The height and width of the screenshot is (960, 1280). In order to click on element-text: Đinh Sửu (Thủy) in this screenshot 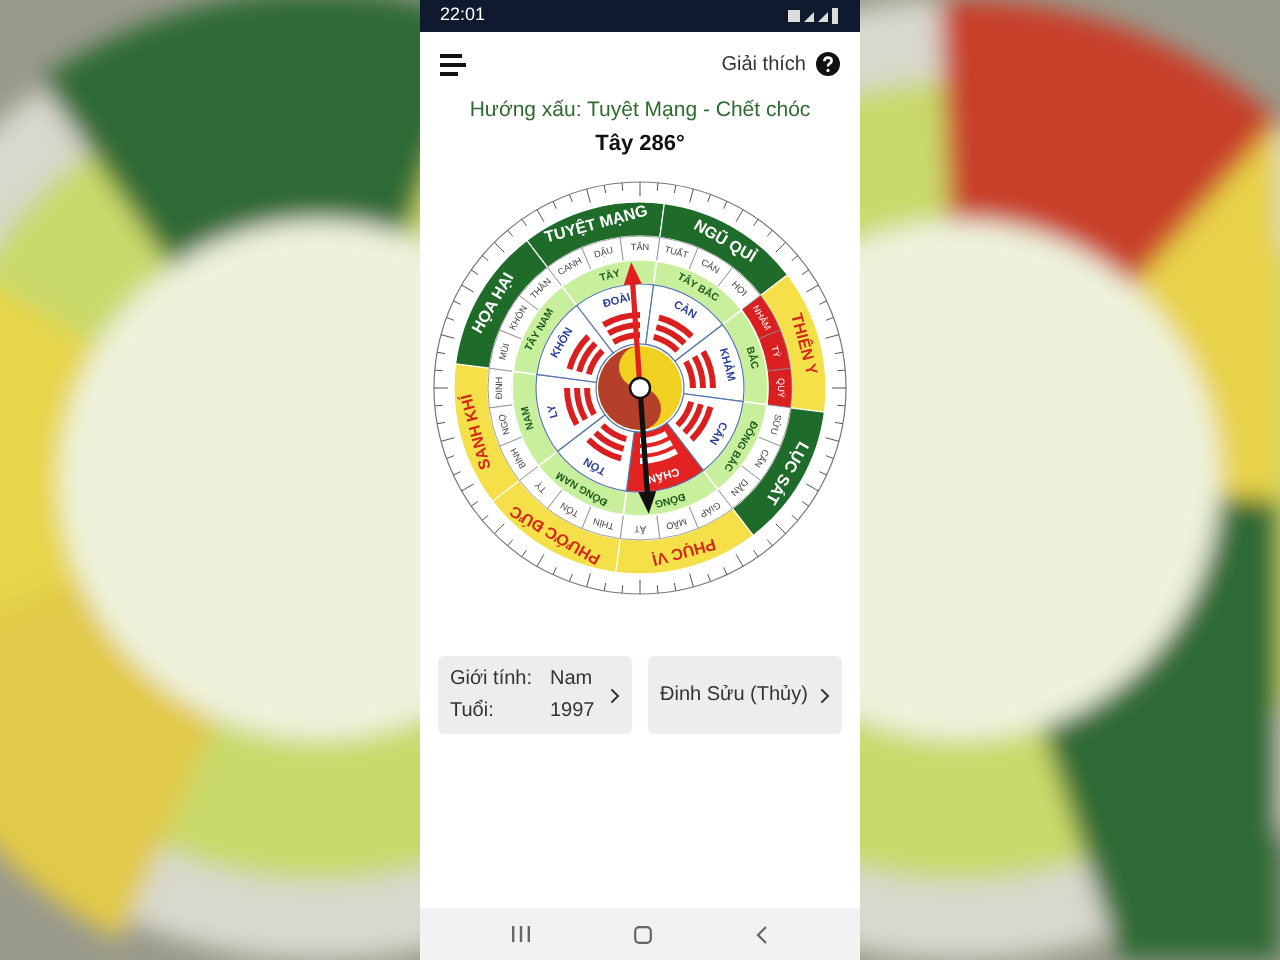, I will do `click(734, 696)`.